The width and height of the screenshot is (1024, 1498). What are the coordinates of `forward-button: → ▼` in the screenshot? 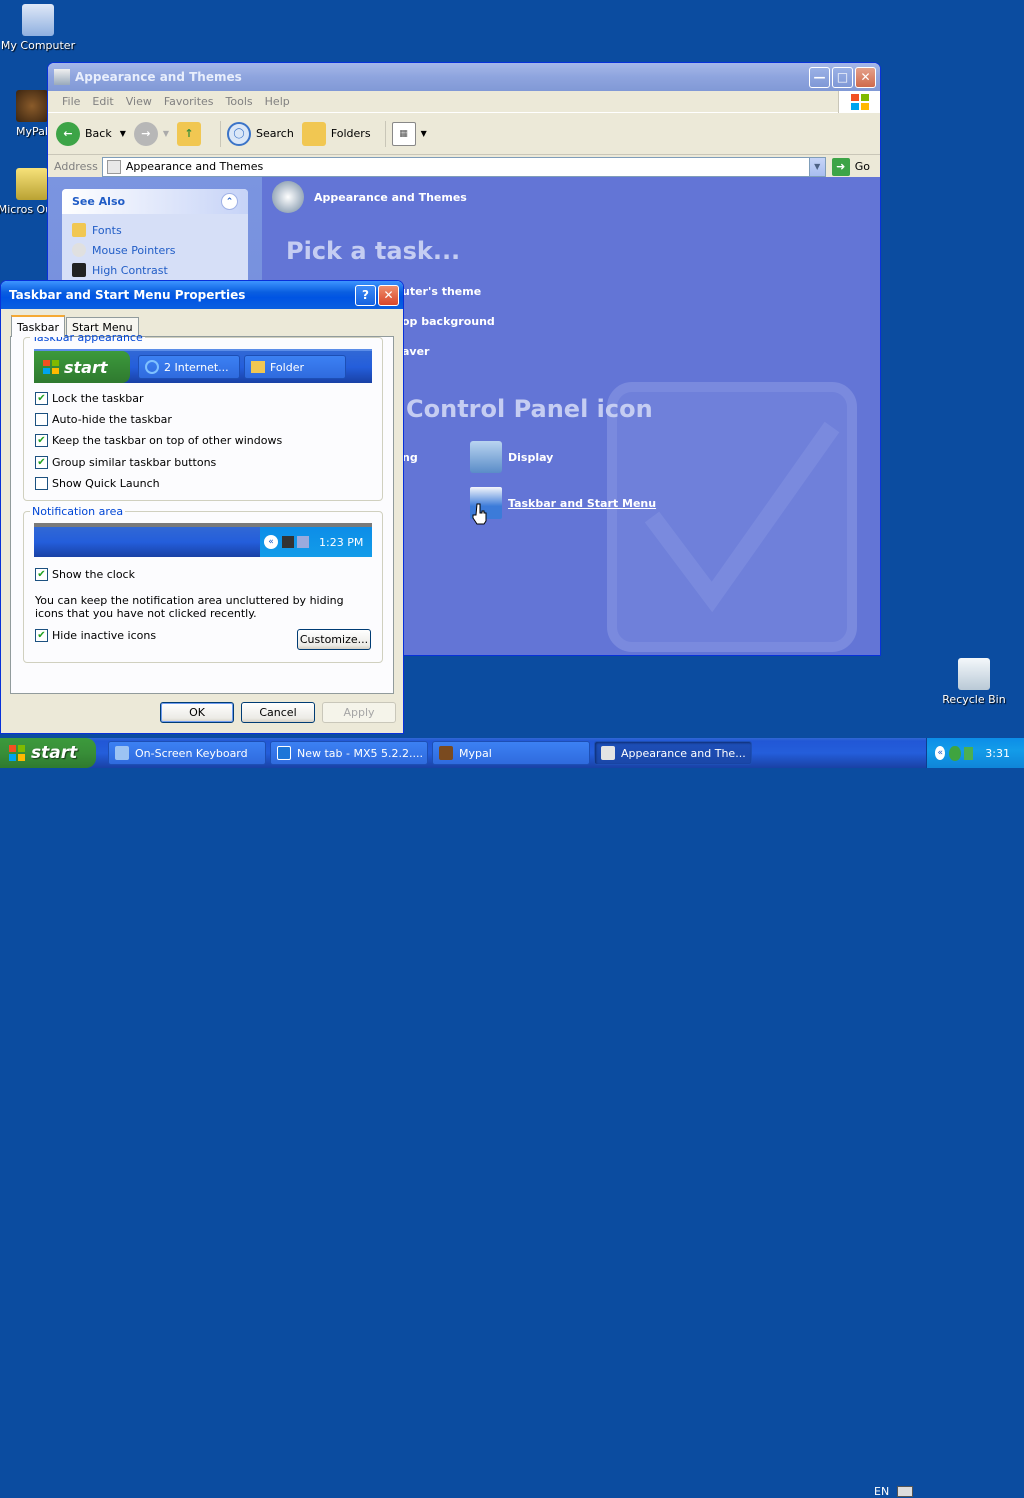 It's located at (151, 133).